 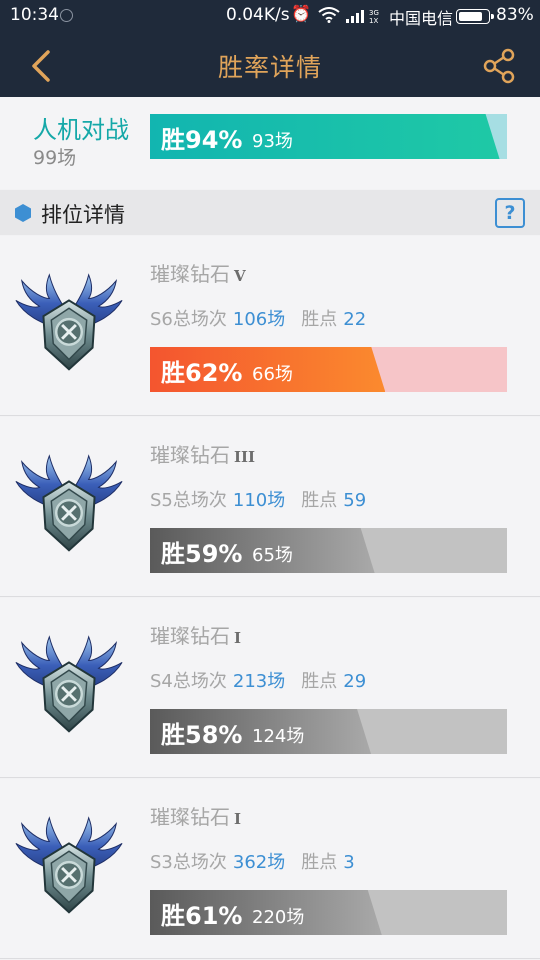 I want to click on season-total-value: 213场, so click(x=259, y=681).